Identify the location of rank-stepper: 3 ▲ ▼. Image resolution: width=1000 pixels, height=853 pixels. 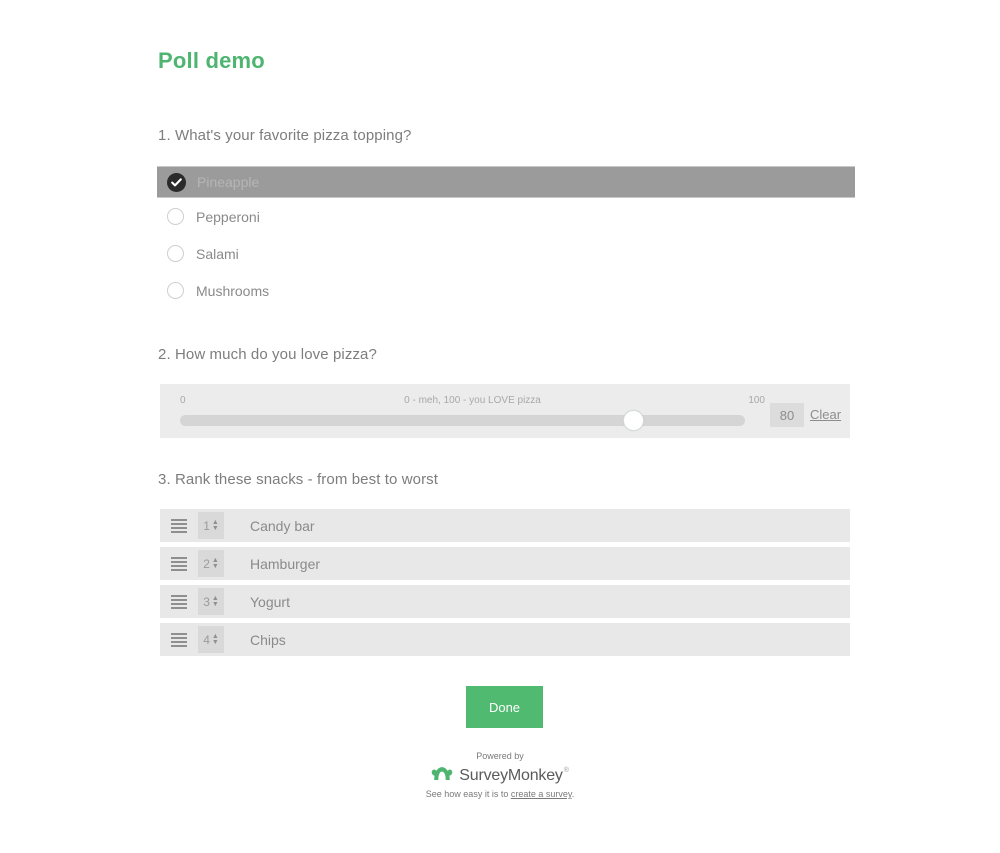
(211, 601).